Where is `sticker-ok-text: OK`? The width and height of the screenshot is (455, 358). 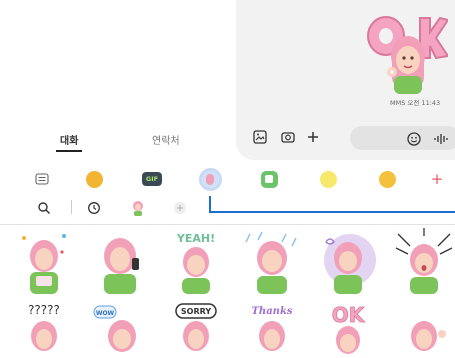
sticker-ok-text: OK is located at coordinates (349, 315).